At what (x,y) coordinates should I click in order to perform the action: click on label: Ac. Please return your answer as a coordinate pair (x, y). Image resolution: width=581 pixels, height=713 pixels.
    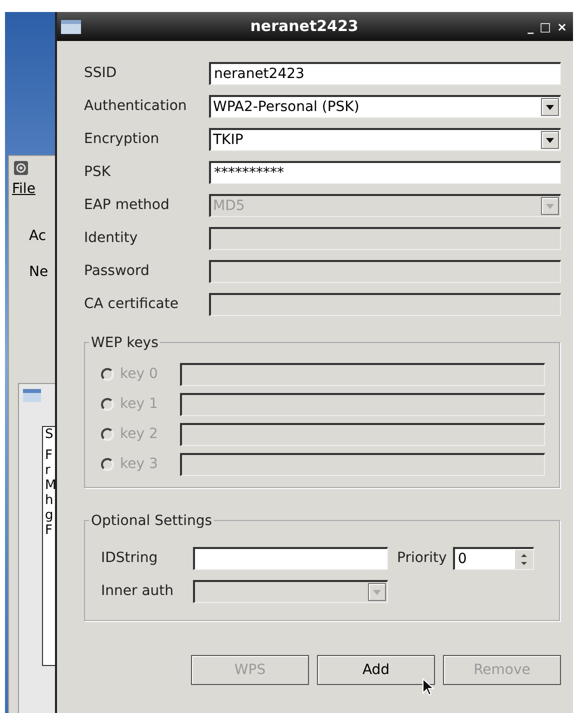
    Looking at the image, I should click on (37, 236).